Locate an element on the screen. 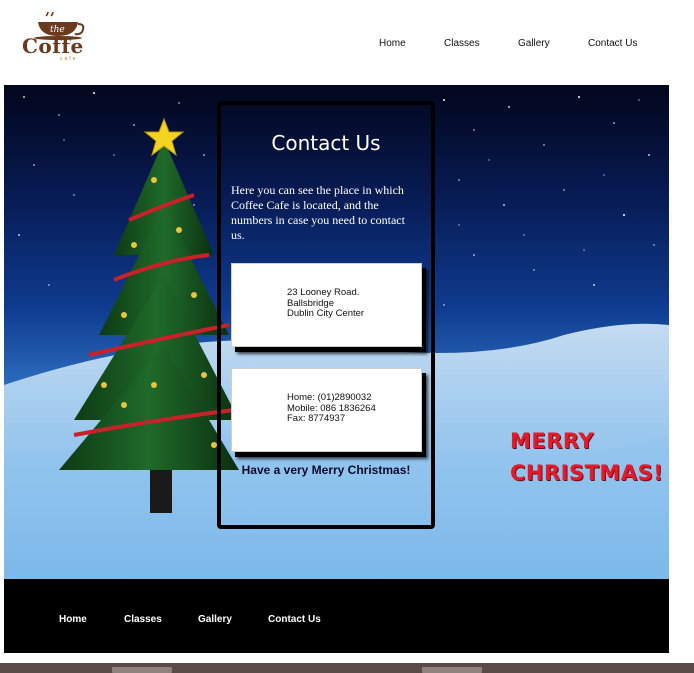  nav-home: Home is located at coordinates (392, 43).